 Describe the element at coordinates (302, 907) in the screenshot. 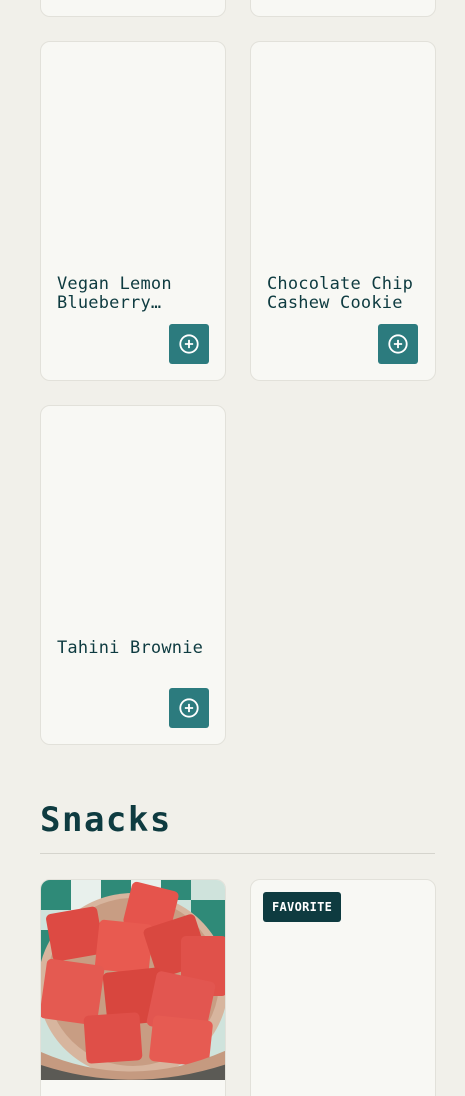

I see `favorite-badge: FAVORITE` at that location.